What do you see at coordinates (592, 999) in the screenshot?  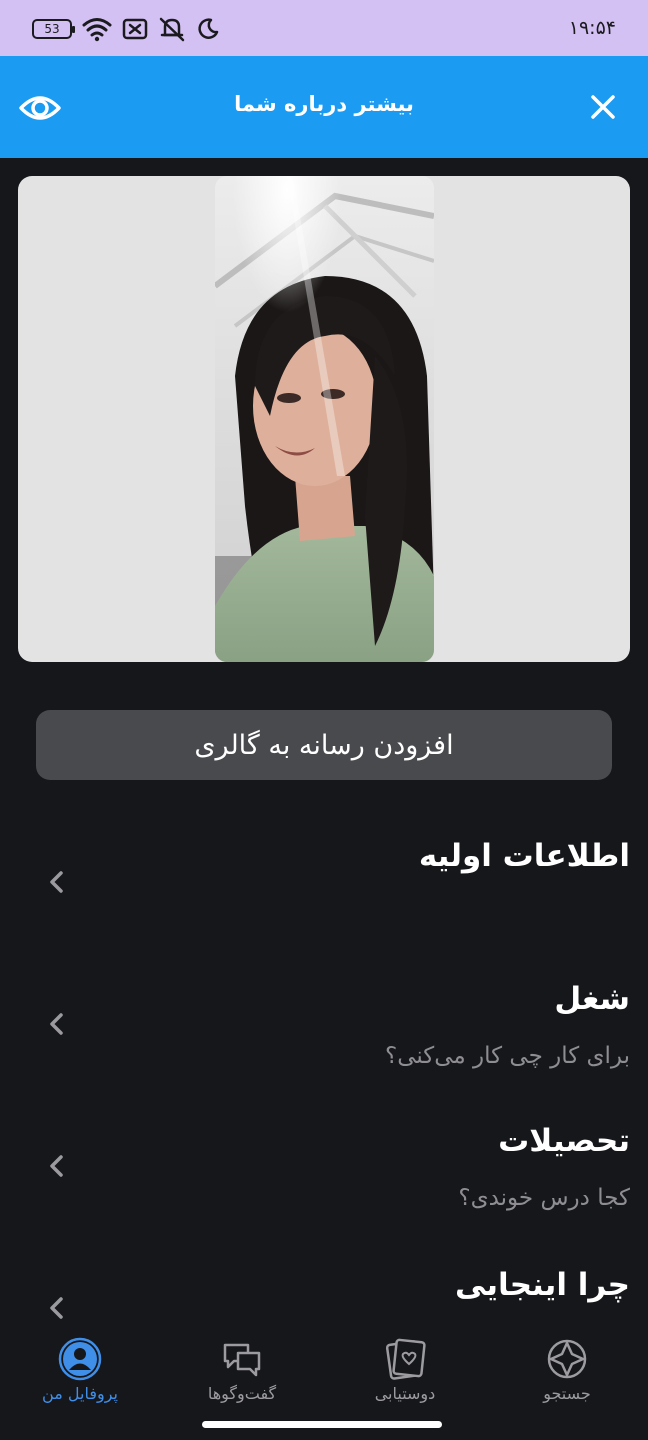 I see `section-title: شغل` at bounding box center [592, 999].